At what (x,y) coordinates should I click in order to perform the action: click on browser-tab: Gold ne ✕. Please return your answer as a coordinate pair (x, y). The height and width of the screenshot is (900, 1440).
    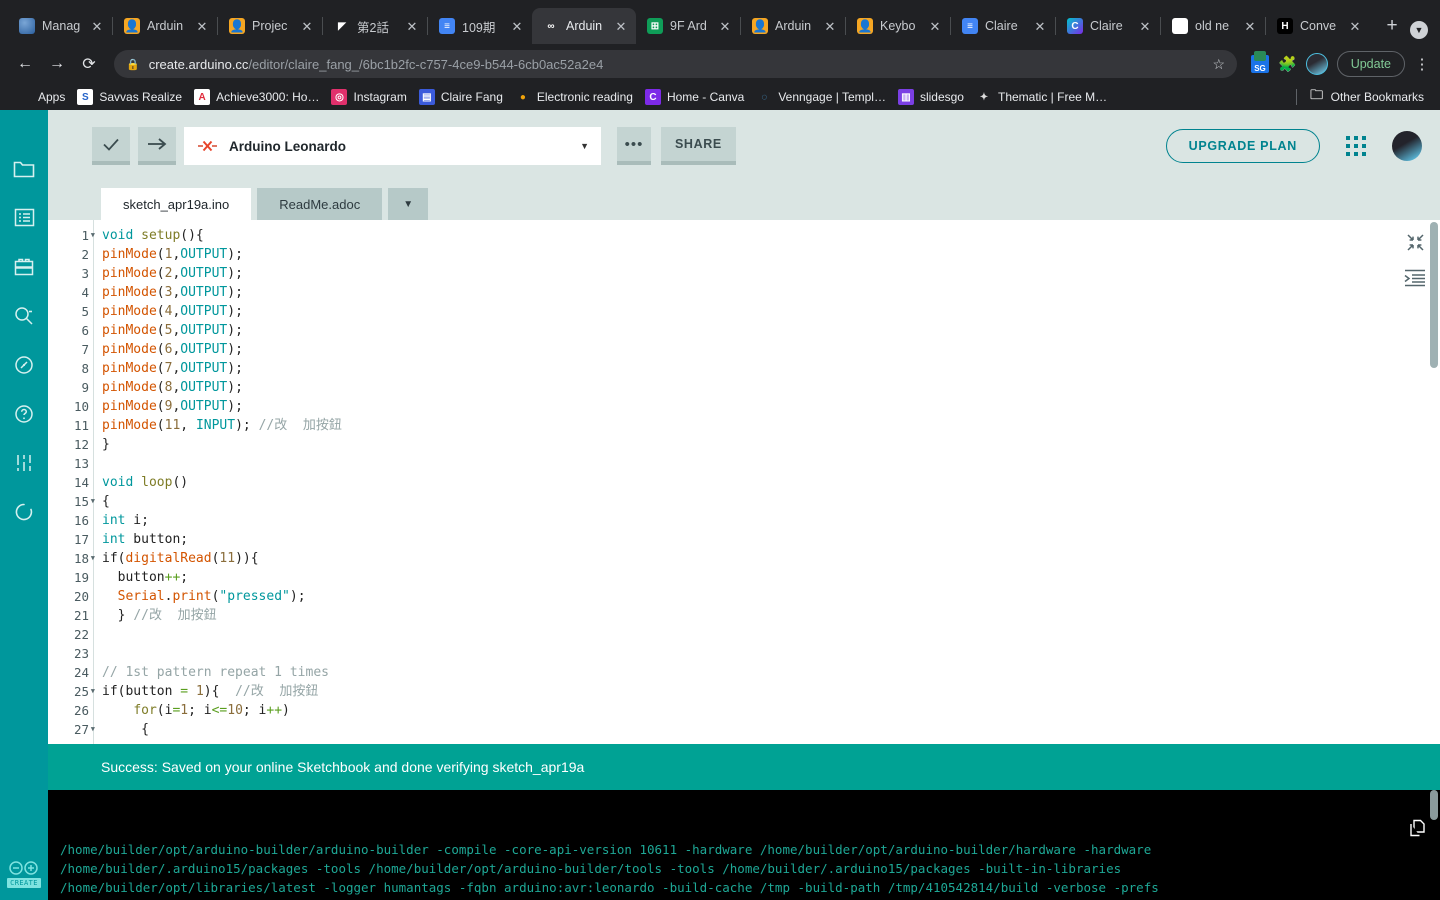
    Looking at the image, I should click on (1213, 26).